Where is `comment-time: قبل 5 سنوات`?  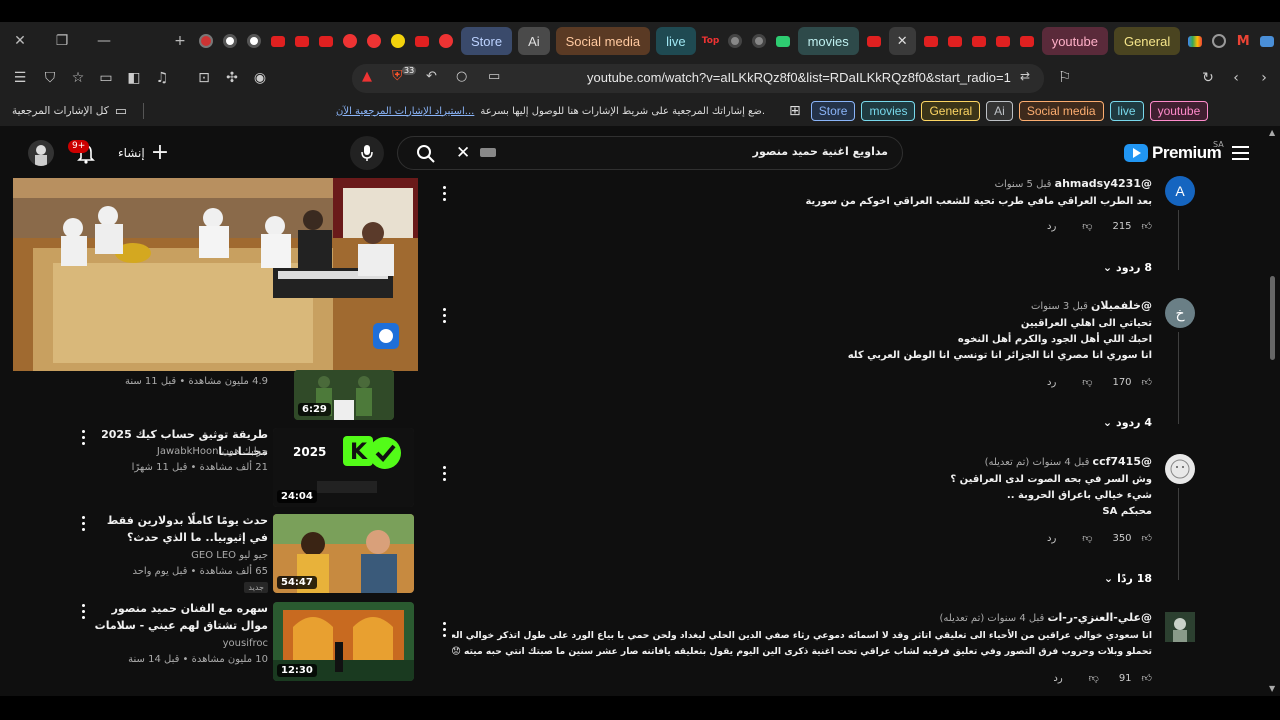 comment-time: قبل 5 سنوات is located at coordinates (1023, 184).